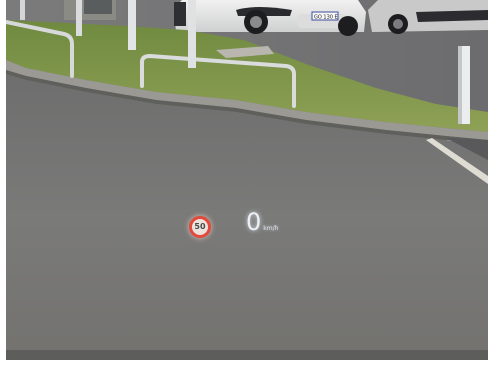  I want to click on white-car: GO 130 E, so click(270, 18).